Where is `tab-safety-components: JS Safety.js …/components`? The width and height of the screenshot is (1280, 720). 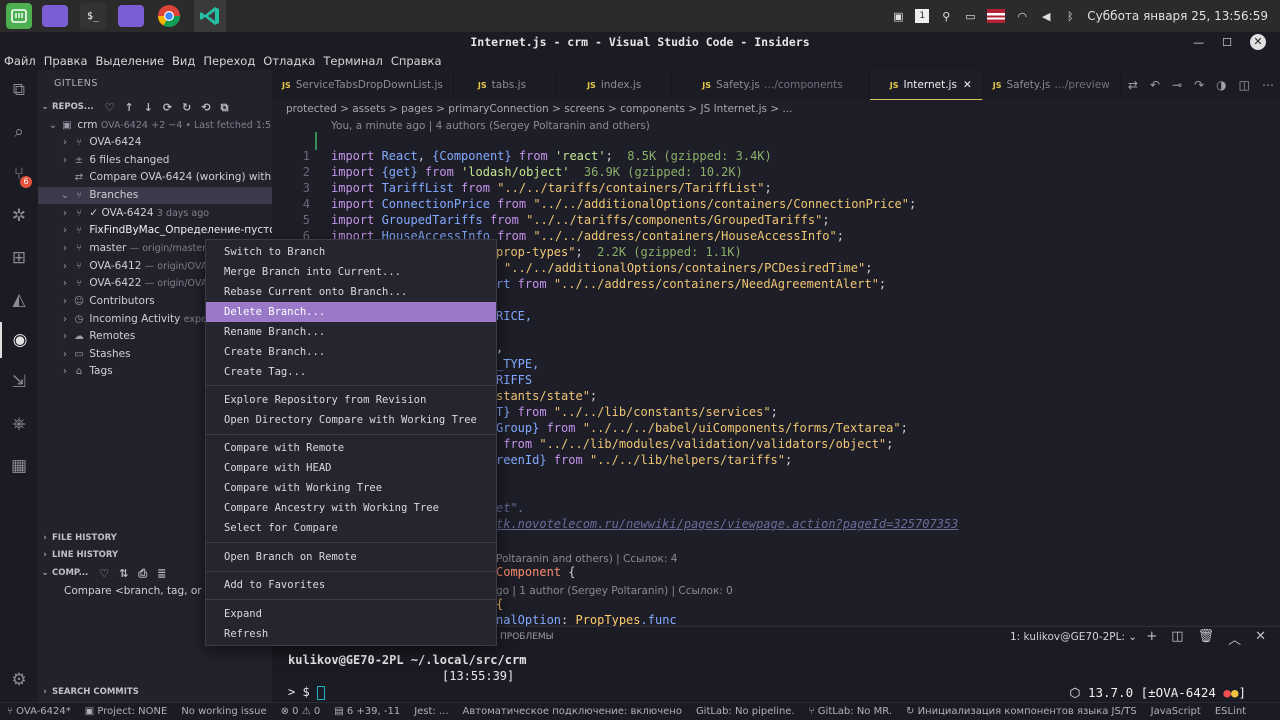
tab-safety-components: JS Safety.js …/components is located at coordinates (771, 85).